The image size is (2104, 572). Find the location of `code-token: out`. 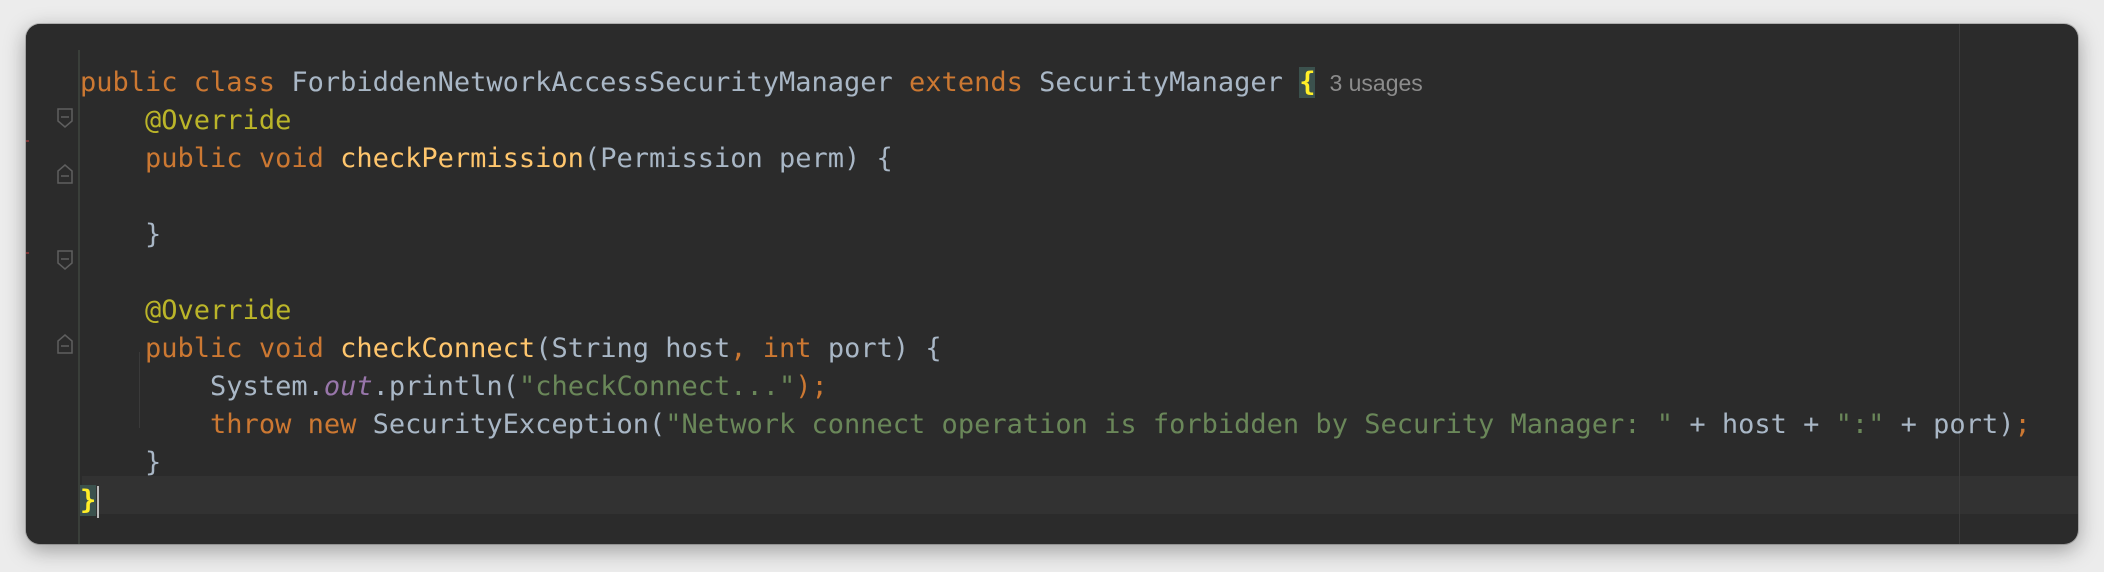

code-token: out is located at coordinates (348, 386).